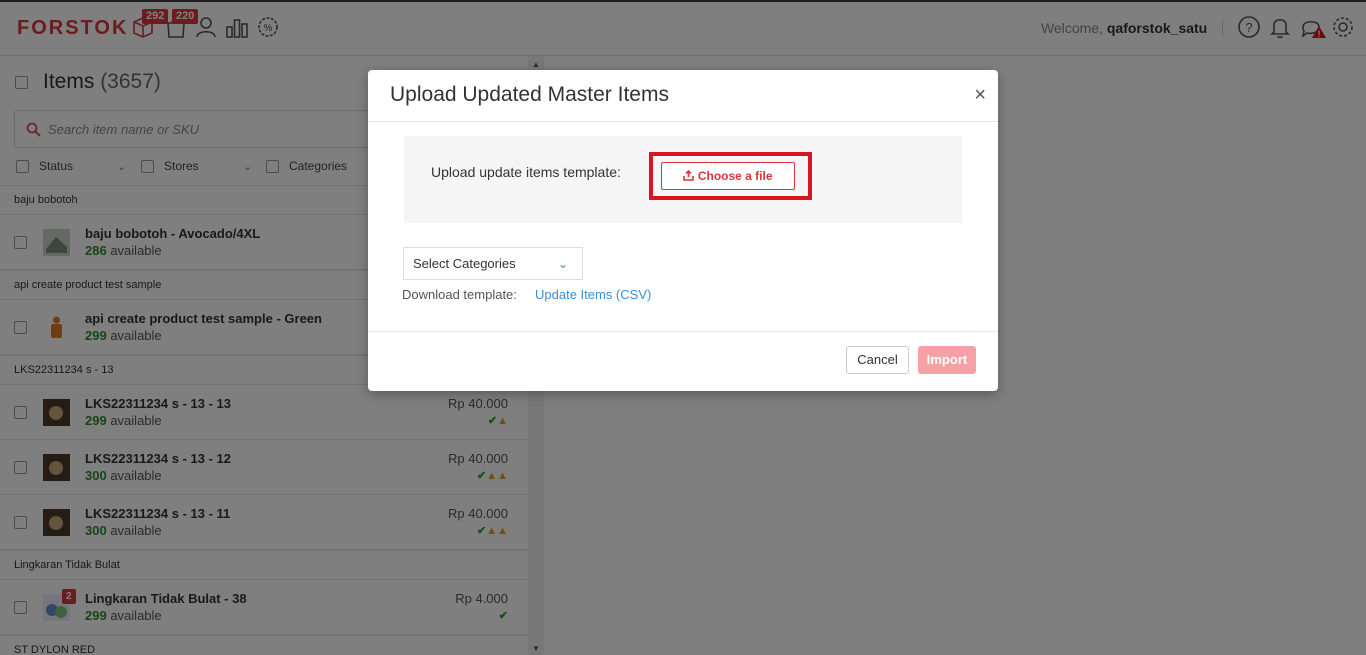  I want to click on cancel-button: Cancel, so click(877, 360).